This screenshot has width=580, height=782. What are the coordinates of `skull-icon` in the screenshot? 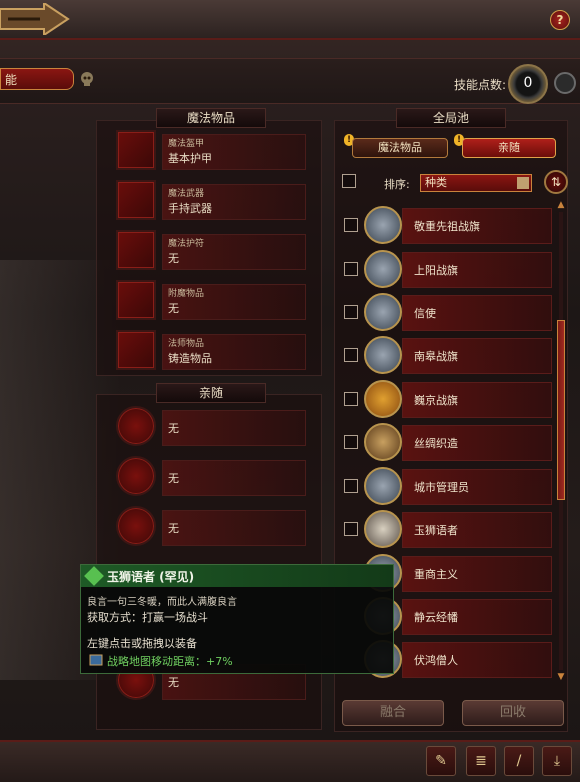 It's located at (87, 79).